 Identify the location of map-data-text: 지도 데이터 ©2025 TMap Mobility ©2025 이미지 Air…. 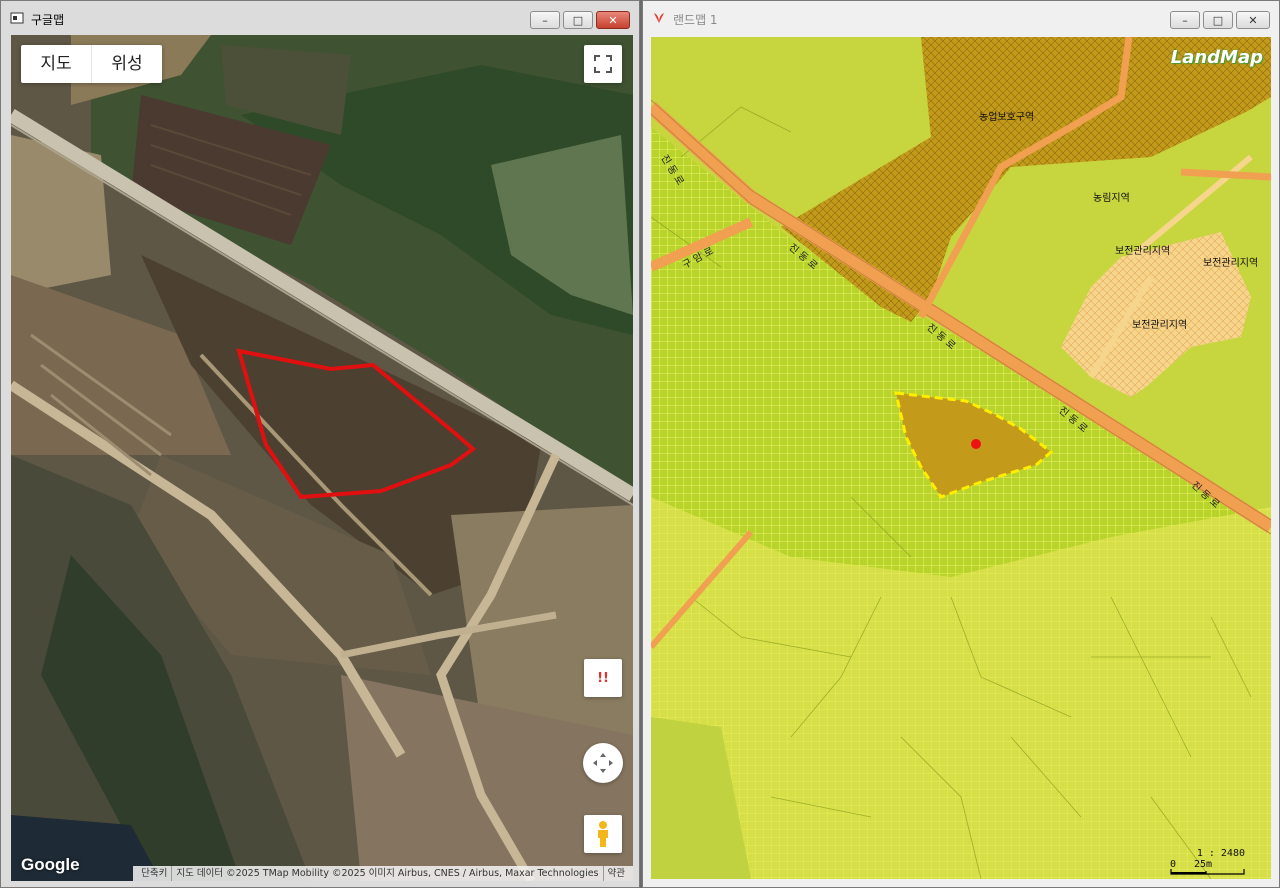
(386, 873).